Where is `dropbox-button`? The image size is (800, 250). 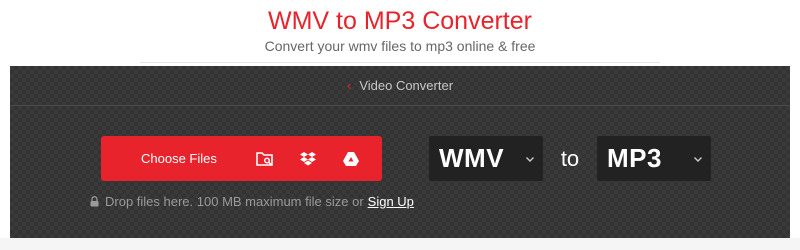
dropbox-button is located at coordinates (308, 158).